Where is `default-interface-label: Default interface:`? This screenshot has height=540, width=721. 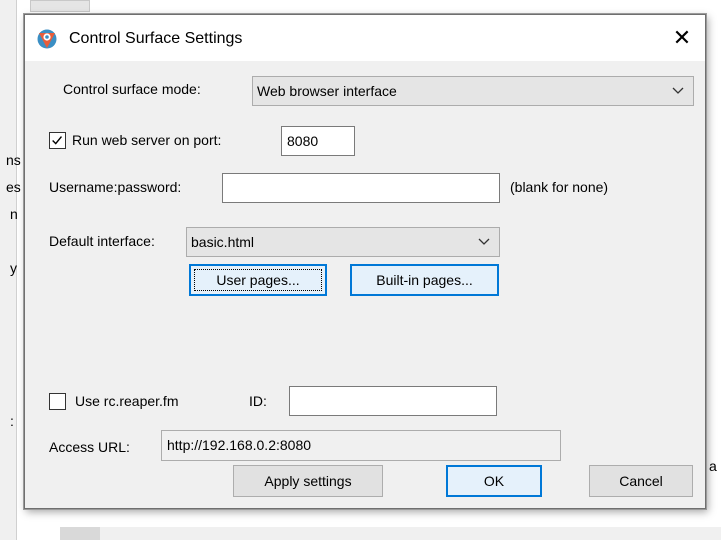
default-interface-label: Default interface: is located at coordinates (102, 241).